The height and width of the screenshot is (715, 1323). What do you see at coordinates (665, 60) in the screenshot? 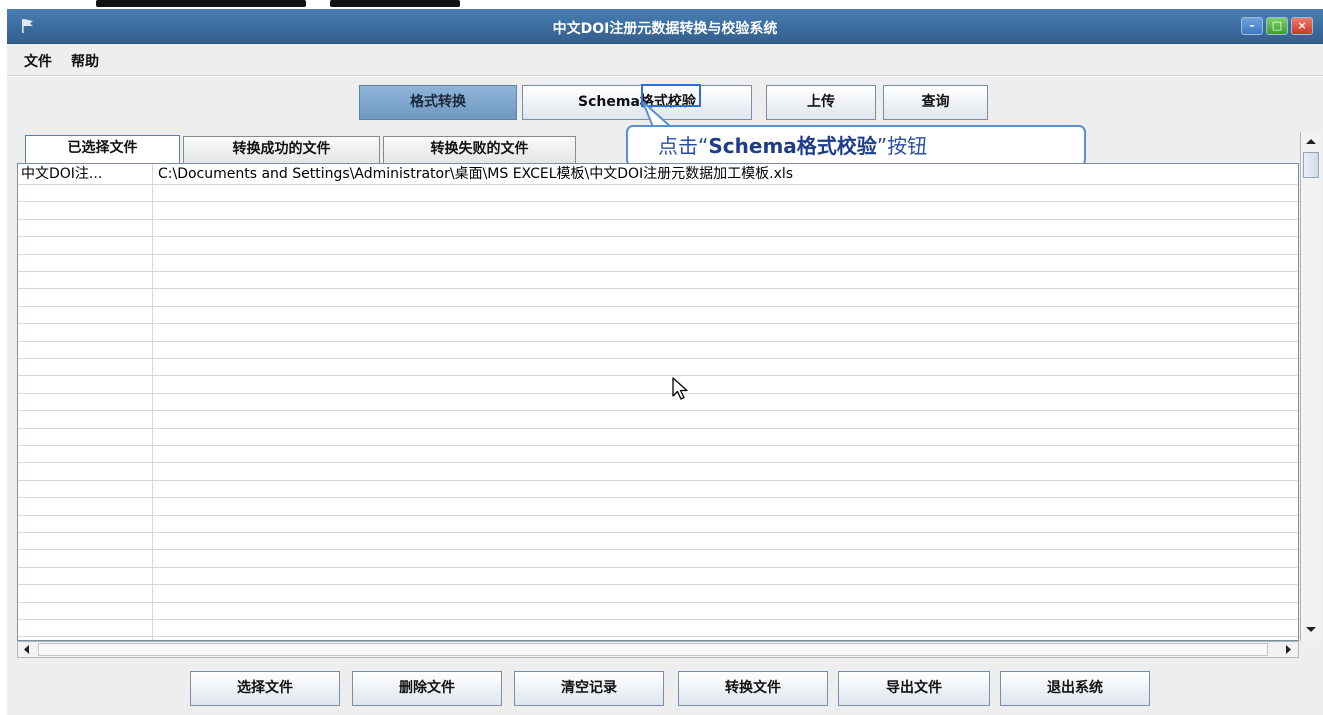
I see `menu-bar: 文件 帮助` at bounding box center [665, 60].